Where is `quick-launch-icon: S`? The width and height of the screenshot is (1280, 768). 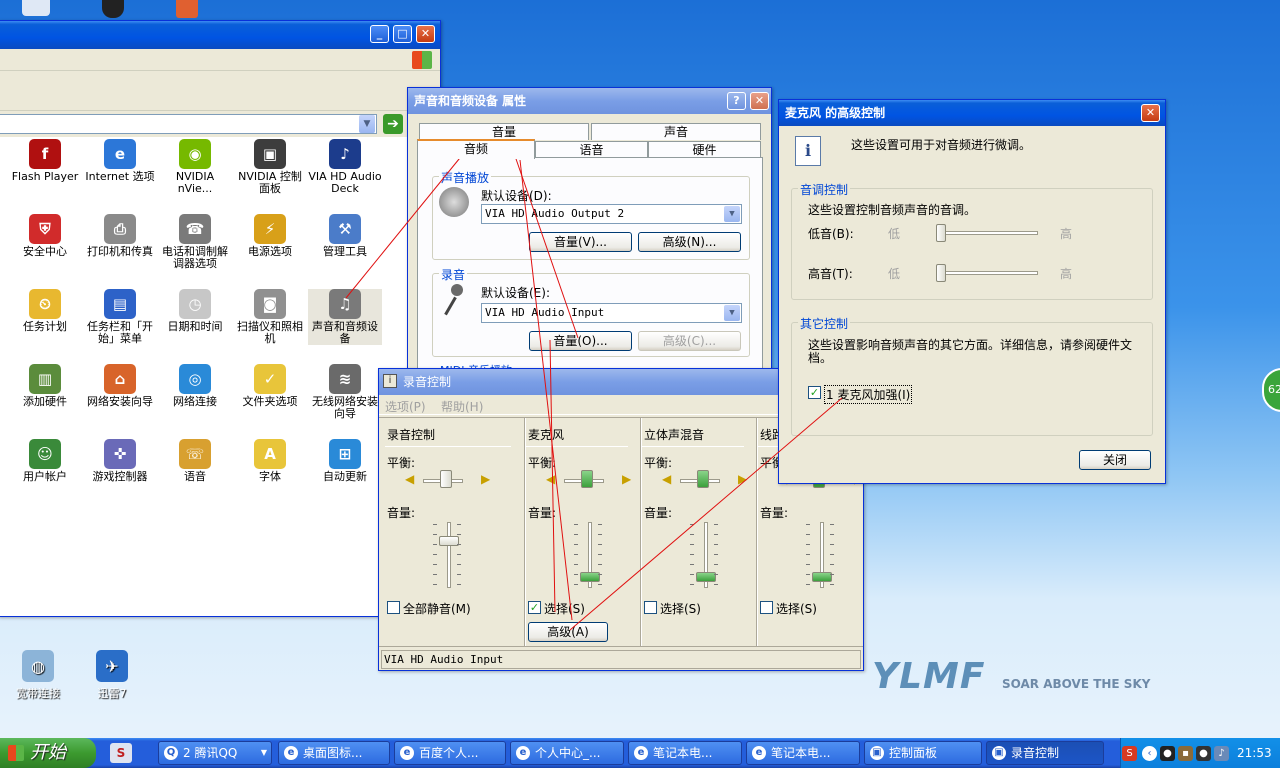
quick-launch-icon: S is located at coordinates (121, 753).